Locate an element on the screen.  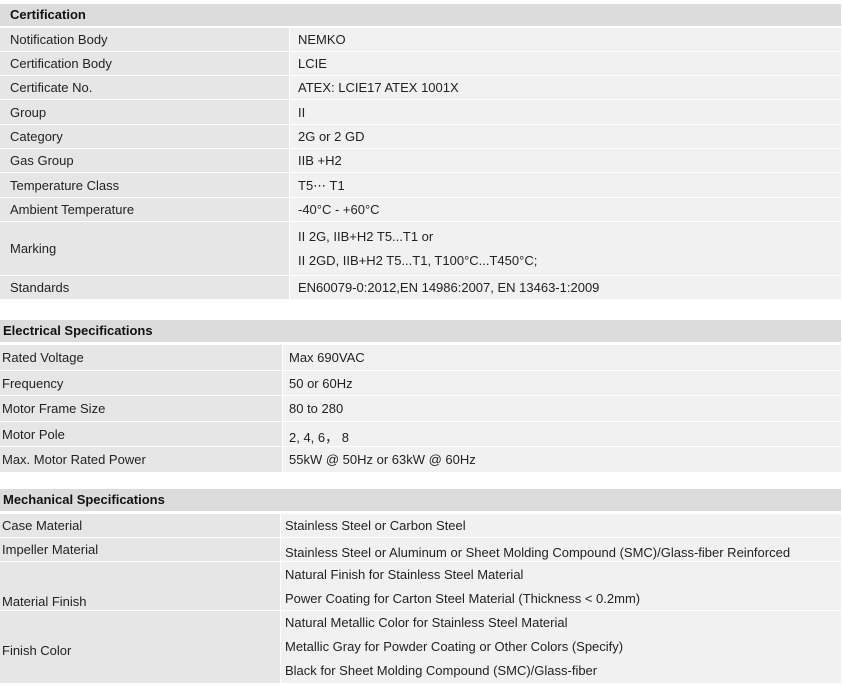
row-label: Notification Body is located at coordinates (59, 39).